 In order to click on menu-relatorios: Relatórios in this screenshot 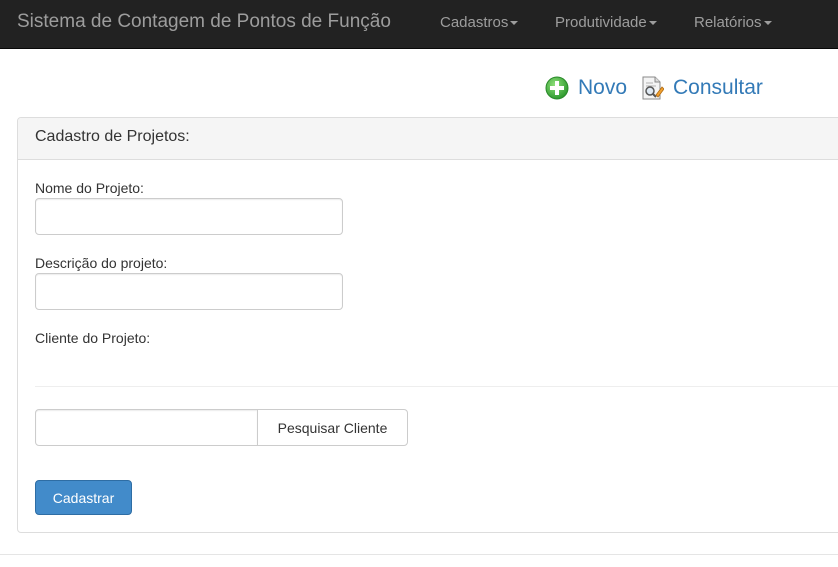, I will do `click(733, 22)`.